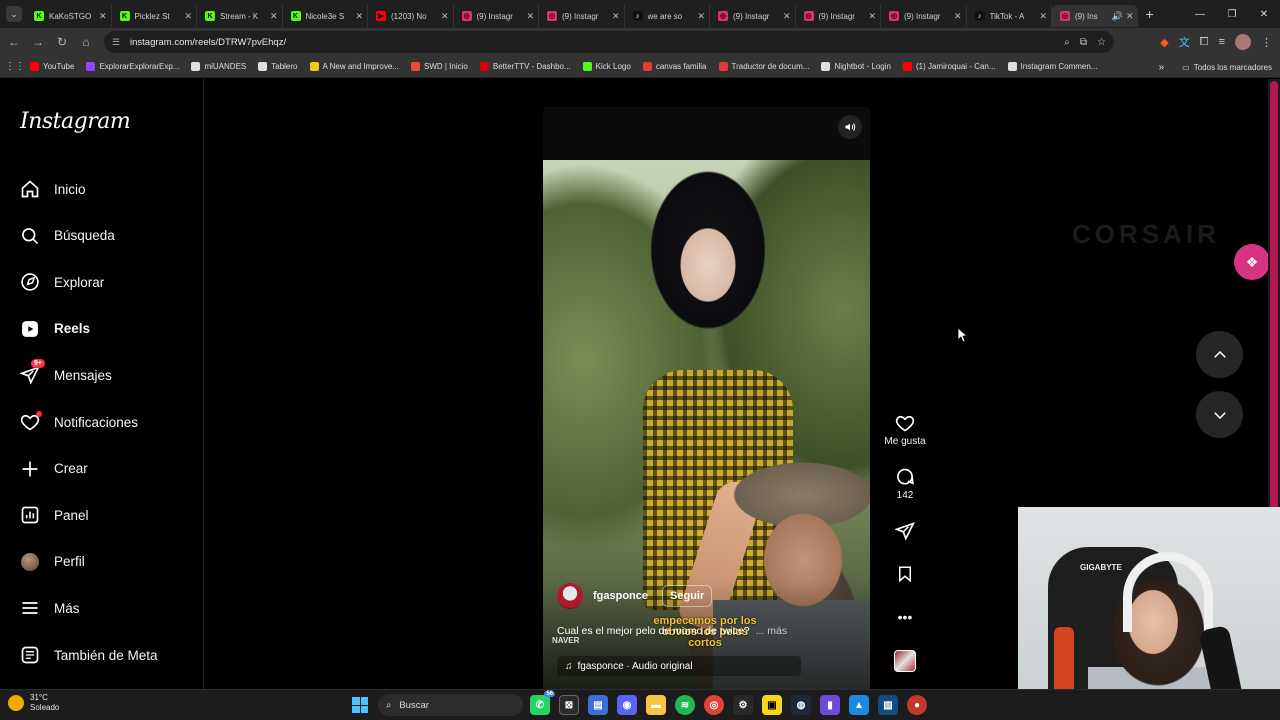 Image resolution: width=1280 pixels, height=720 pixels. Describe the element at coordinates (105, 422) in the screenshot. I see `sidebar-item-notificaciones: Notificaciones` at that location.